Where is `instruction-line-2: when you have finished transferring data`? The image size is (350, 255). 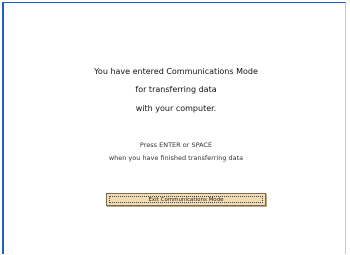 instruction-line-2: when you have finished transferring data is located at coordinates (176, 158).